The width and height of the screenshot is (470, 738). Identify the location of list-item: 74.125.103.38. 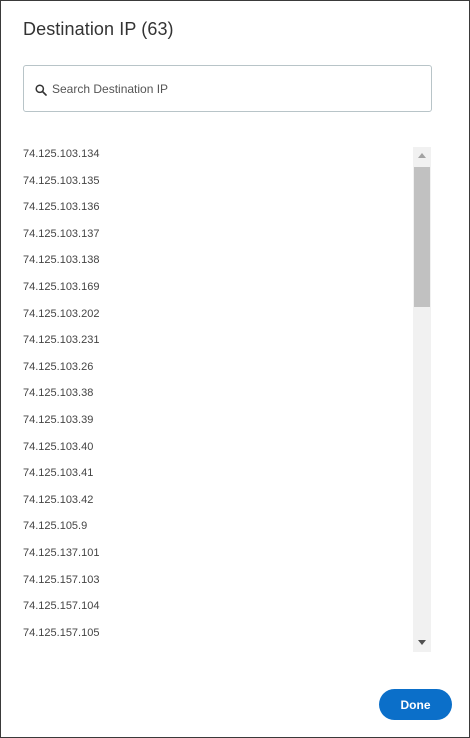
(213, 393).